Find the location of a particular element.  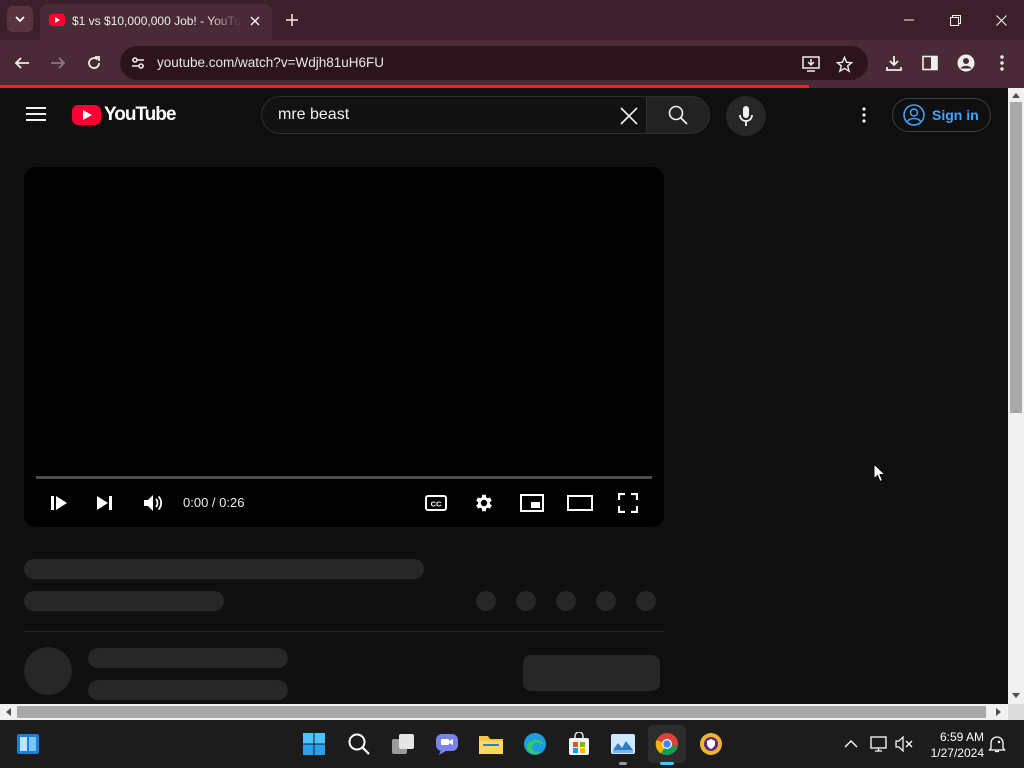

theater-mode-button is located at coordinates (580, 503).